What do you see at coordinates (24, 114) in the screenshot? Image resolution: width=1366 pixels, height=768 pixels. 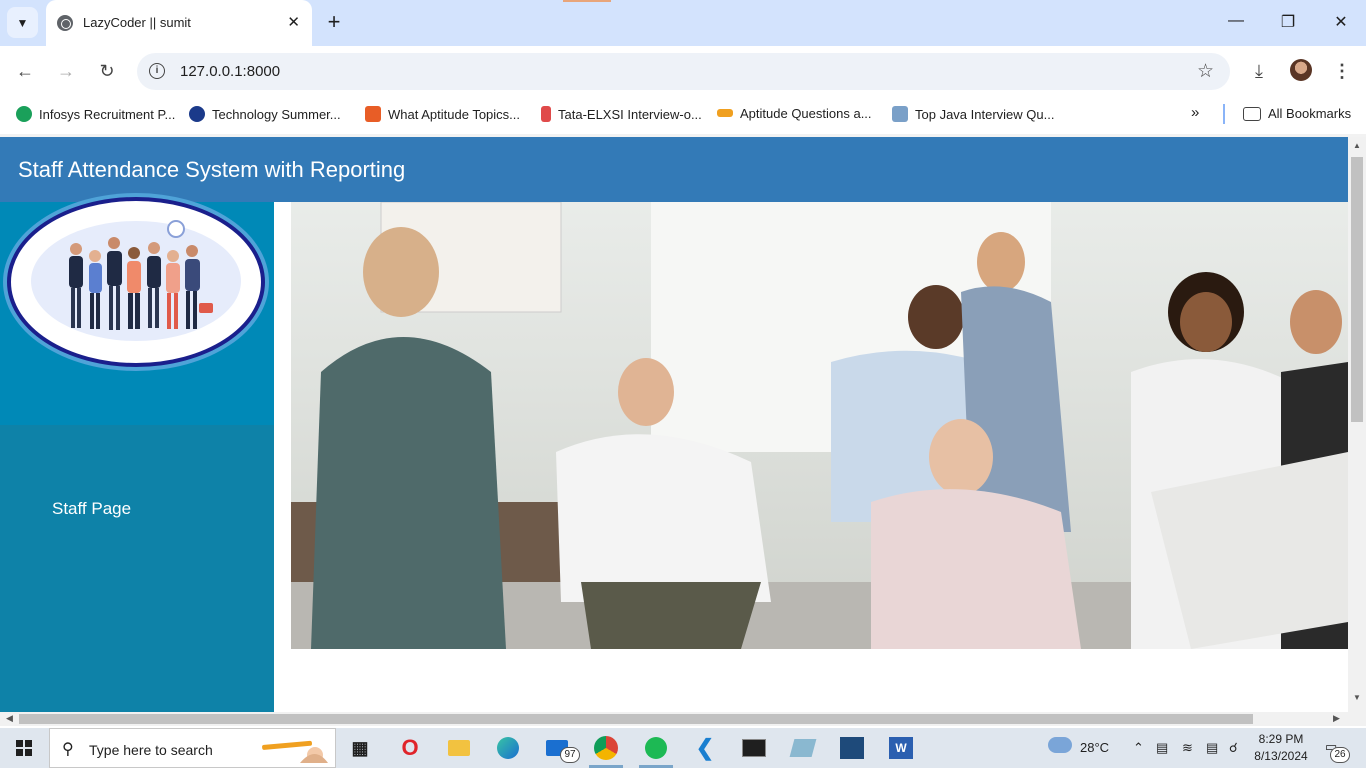 I see `infosys-icon` at bounding box center [24, 114].